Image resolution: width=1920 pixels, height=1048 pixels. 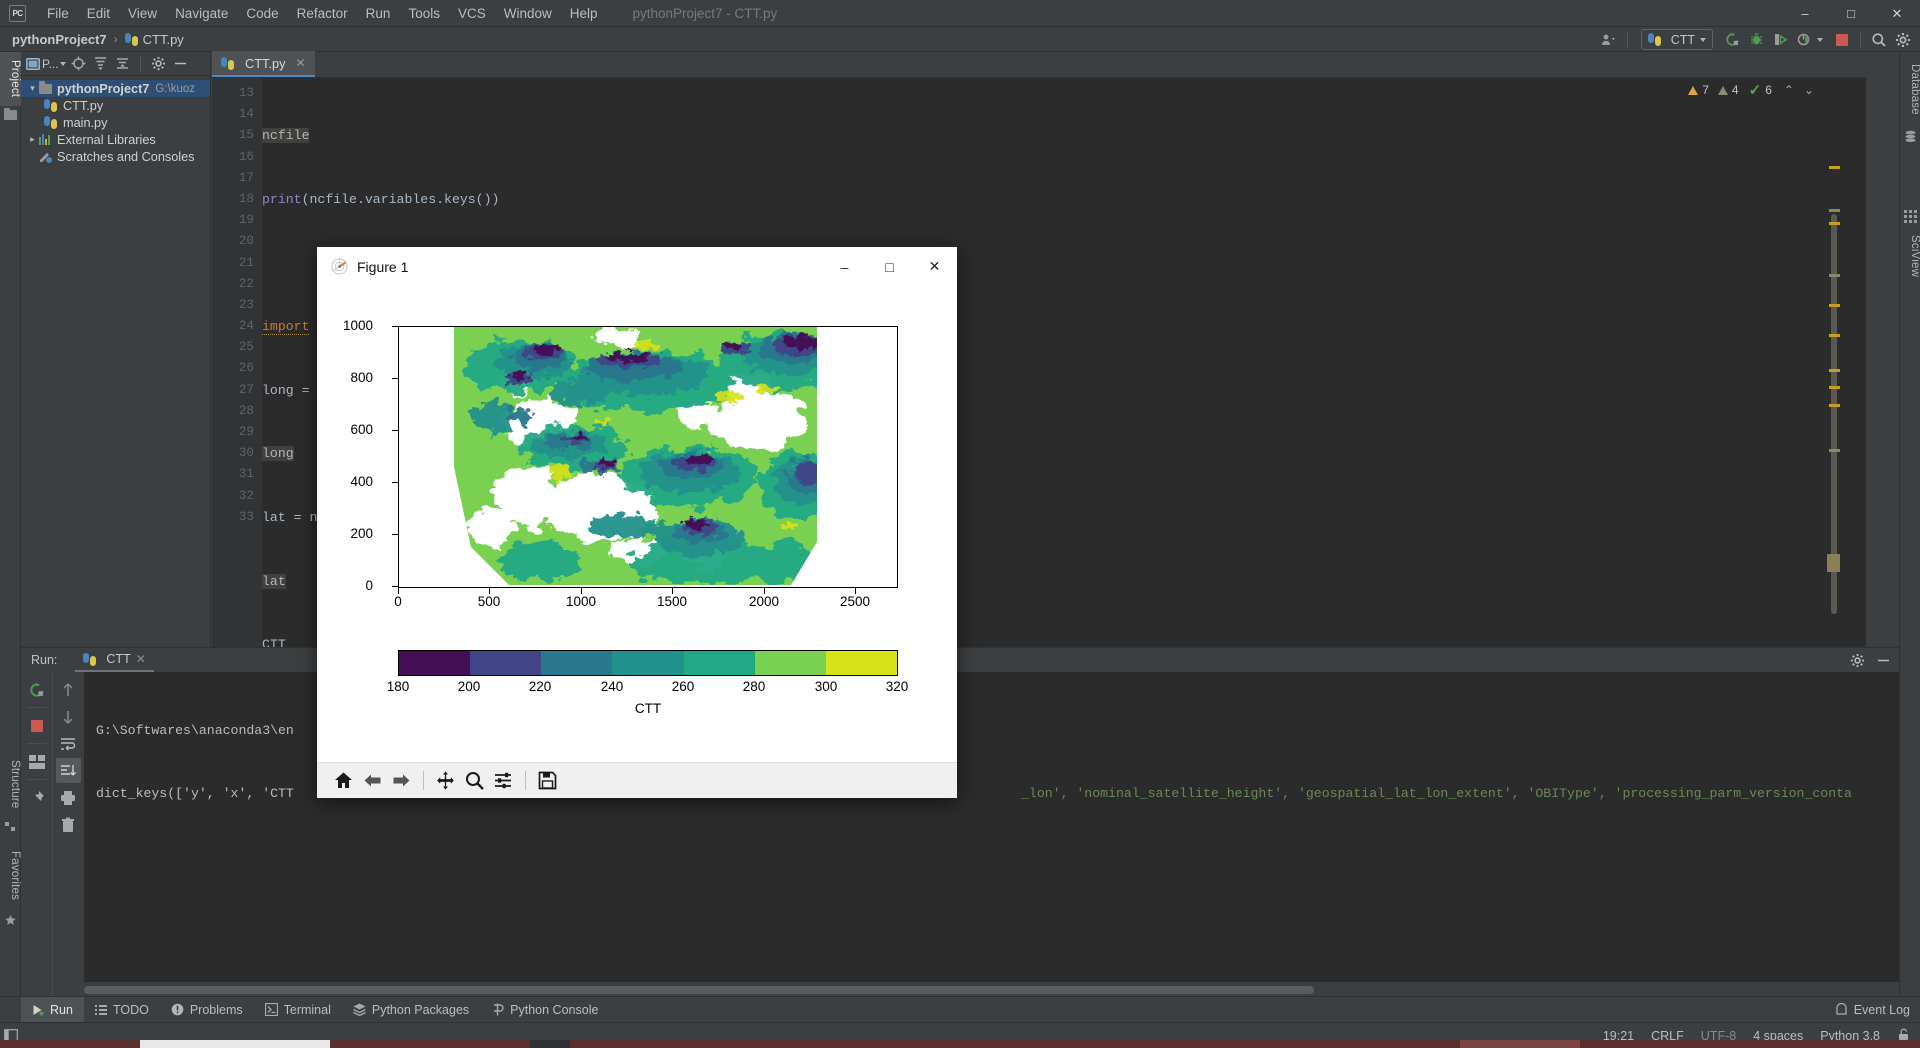 I want to click on menu-tools: Tools, so click(x=424, y=13).